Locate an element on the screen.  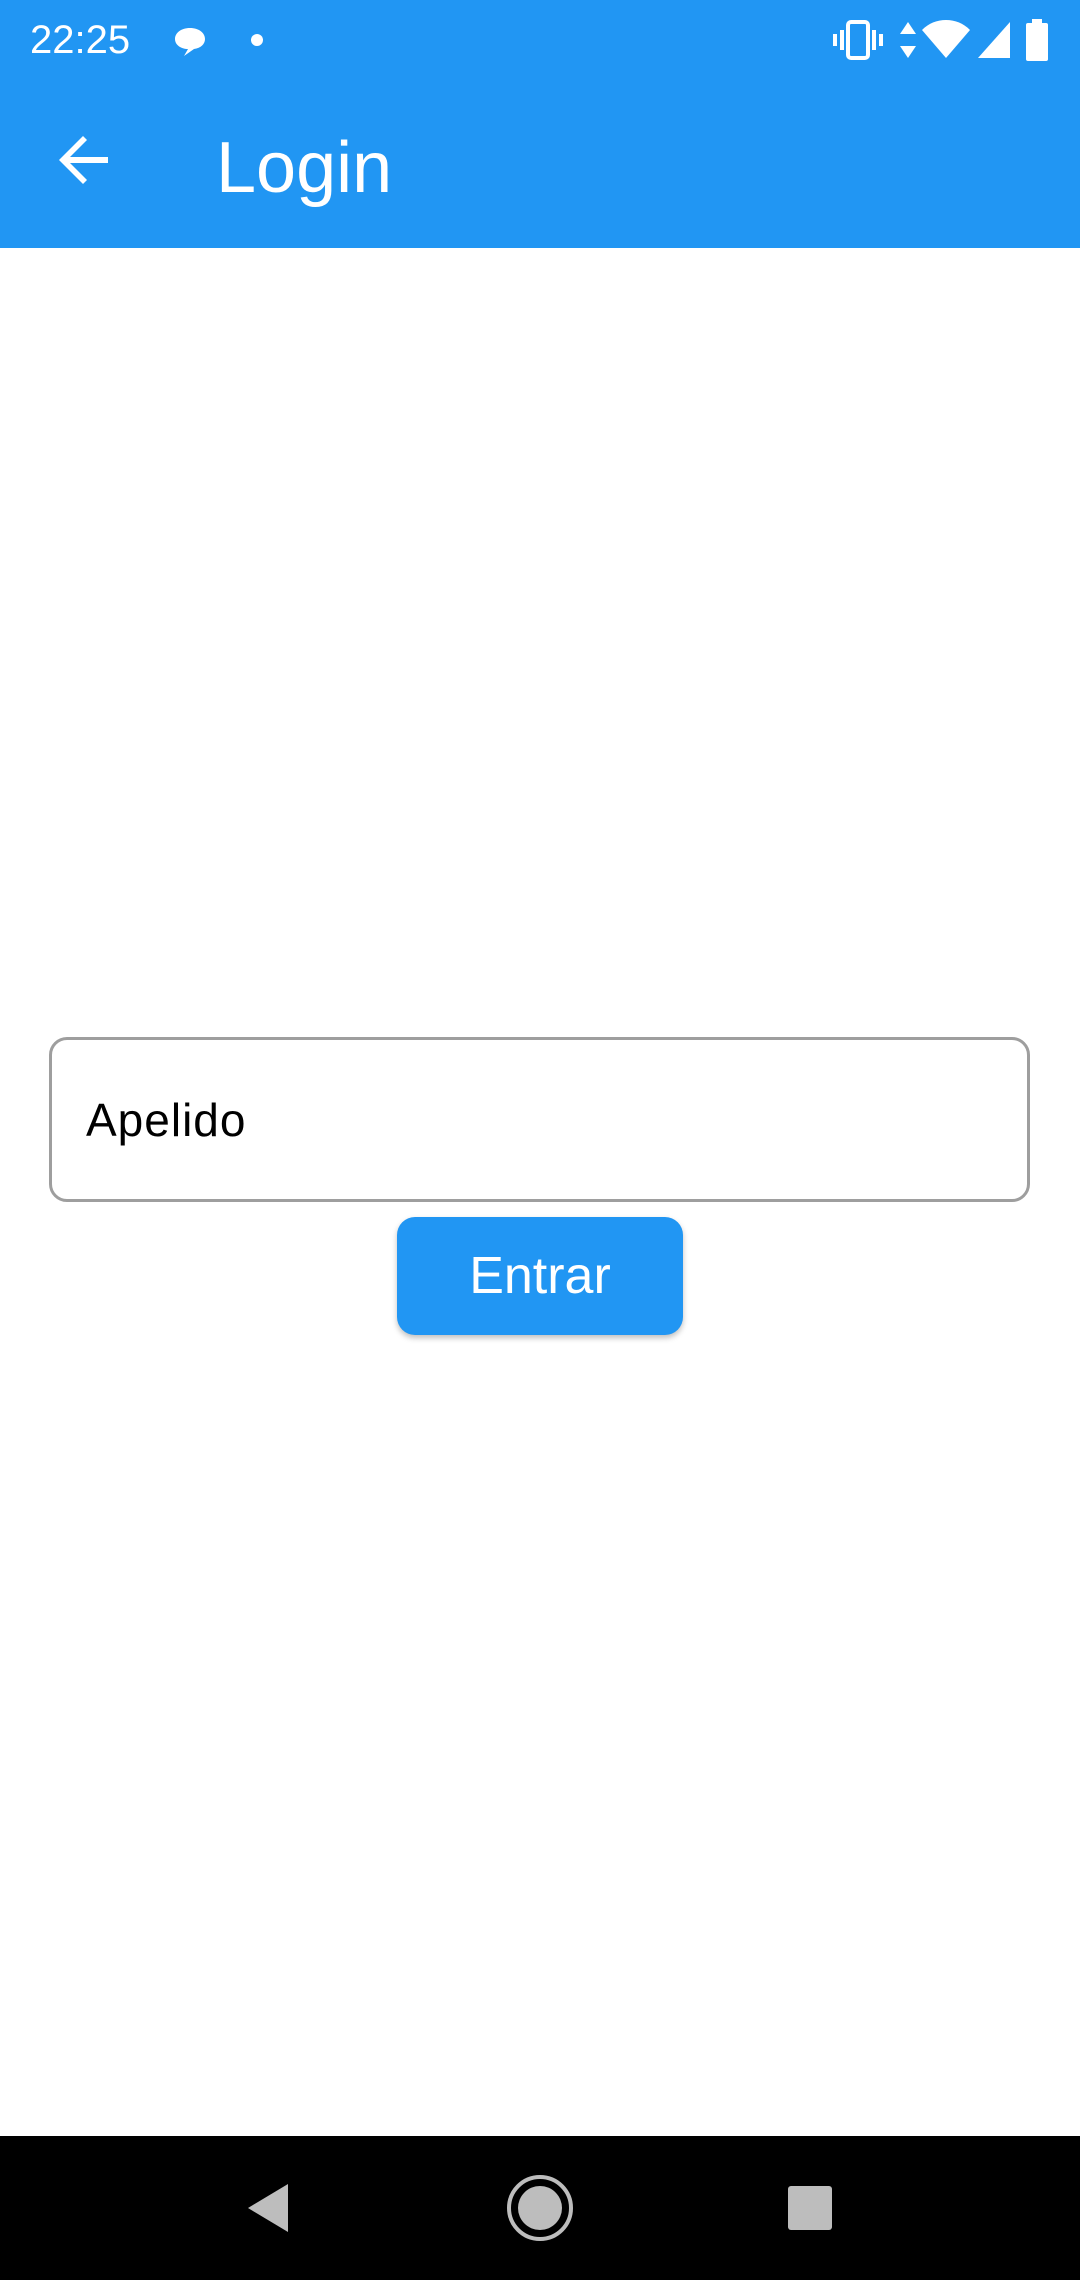
notification-dot-icon is located at coordinates (257, 40).